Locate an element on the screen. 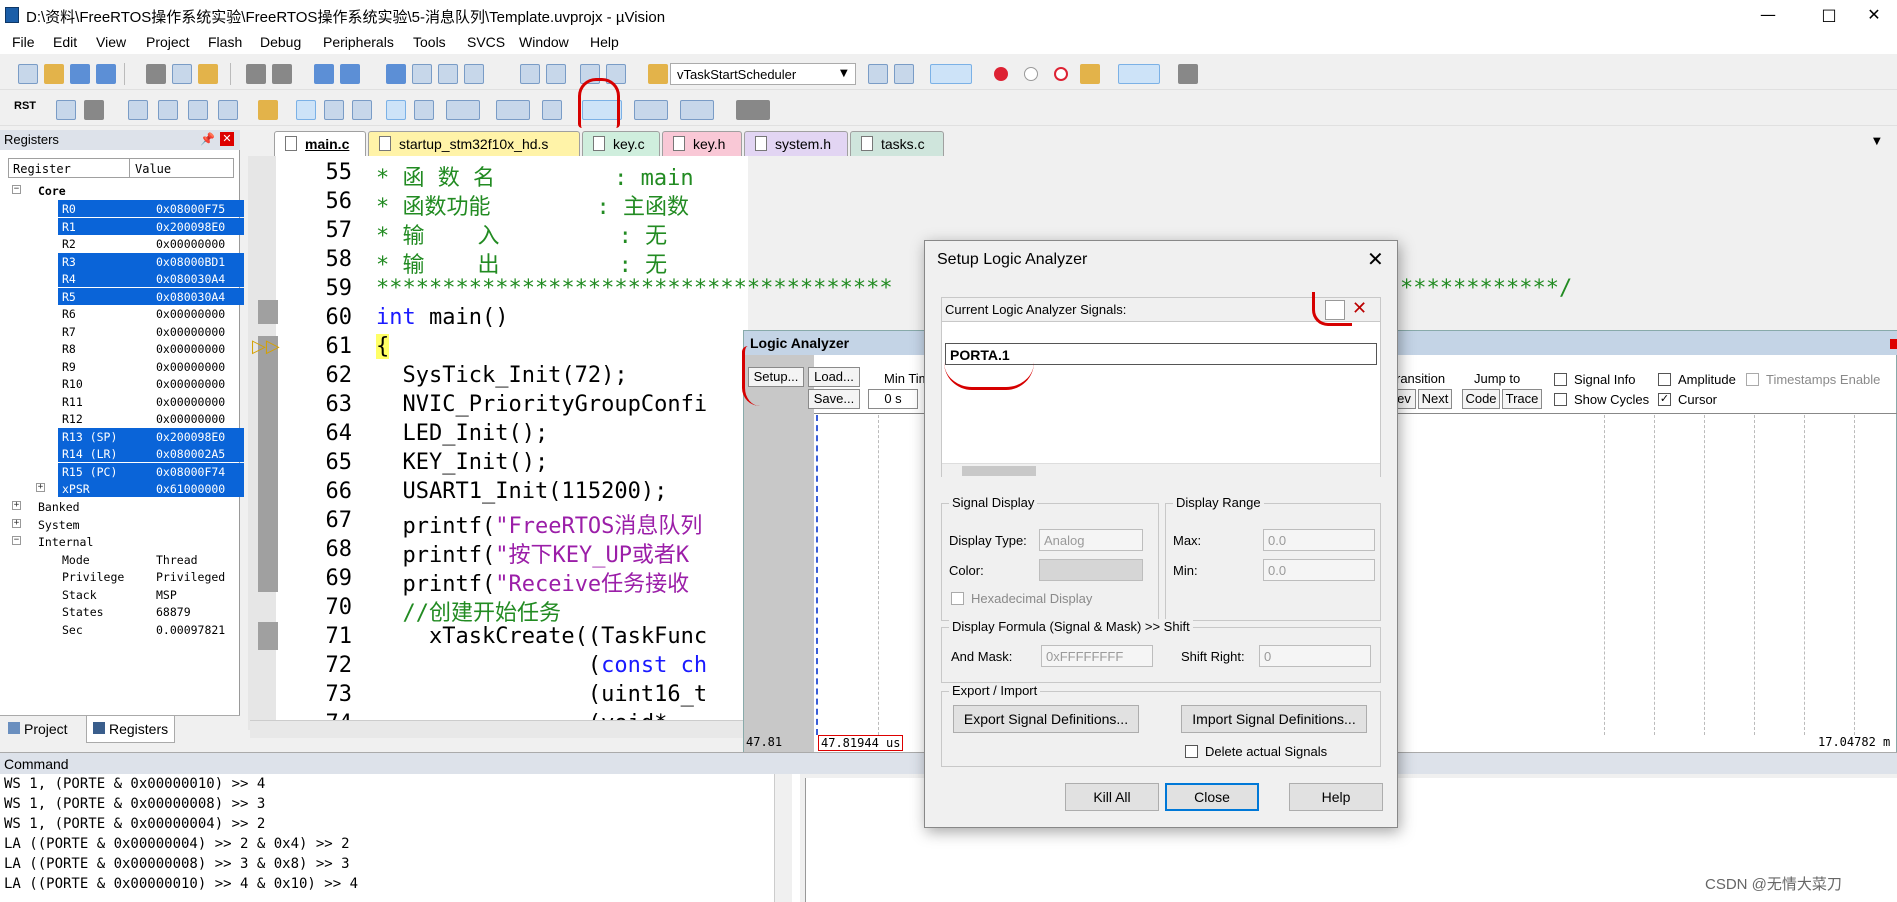 This screenshot has height=902, width=1897. register-row: Stack MSP is located at coordinates (123, 595).